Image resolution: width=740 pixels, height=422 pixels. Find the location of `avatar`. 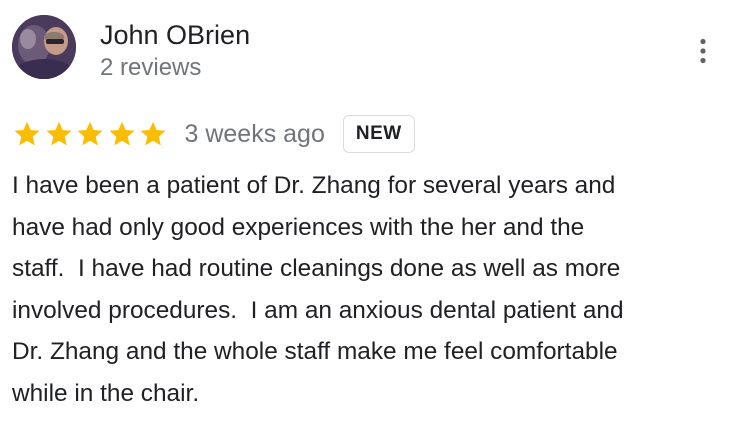

avatar is located at coordinates (44, 47).